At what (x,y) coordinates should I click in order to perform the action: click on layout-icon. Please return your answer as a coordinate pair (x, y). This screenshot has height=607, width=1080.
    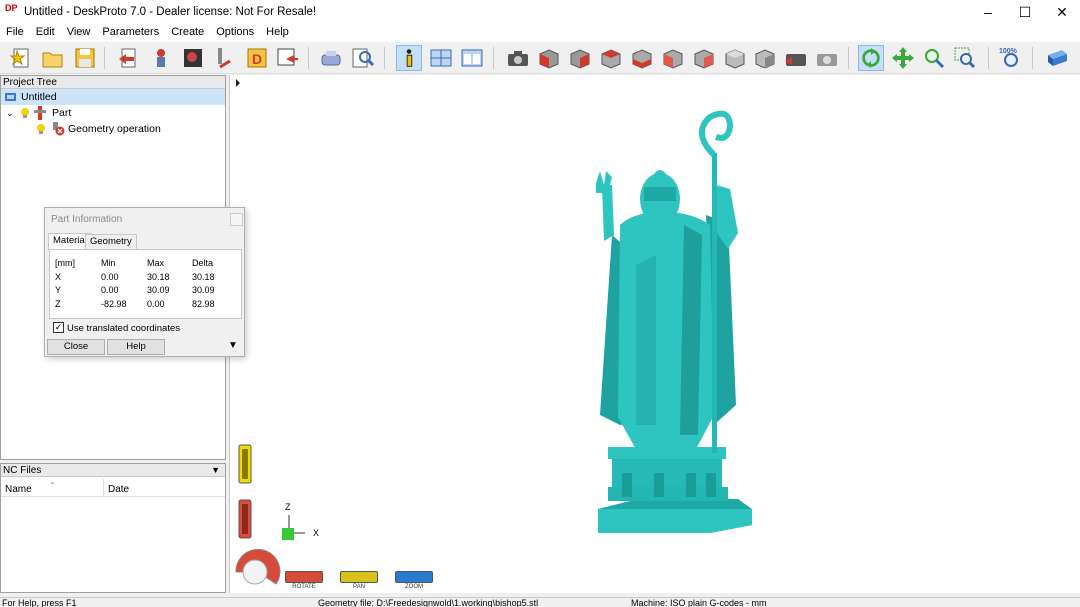
    Looking at the image, I should click on (441, 58).